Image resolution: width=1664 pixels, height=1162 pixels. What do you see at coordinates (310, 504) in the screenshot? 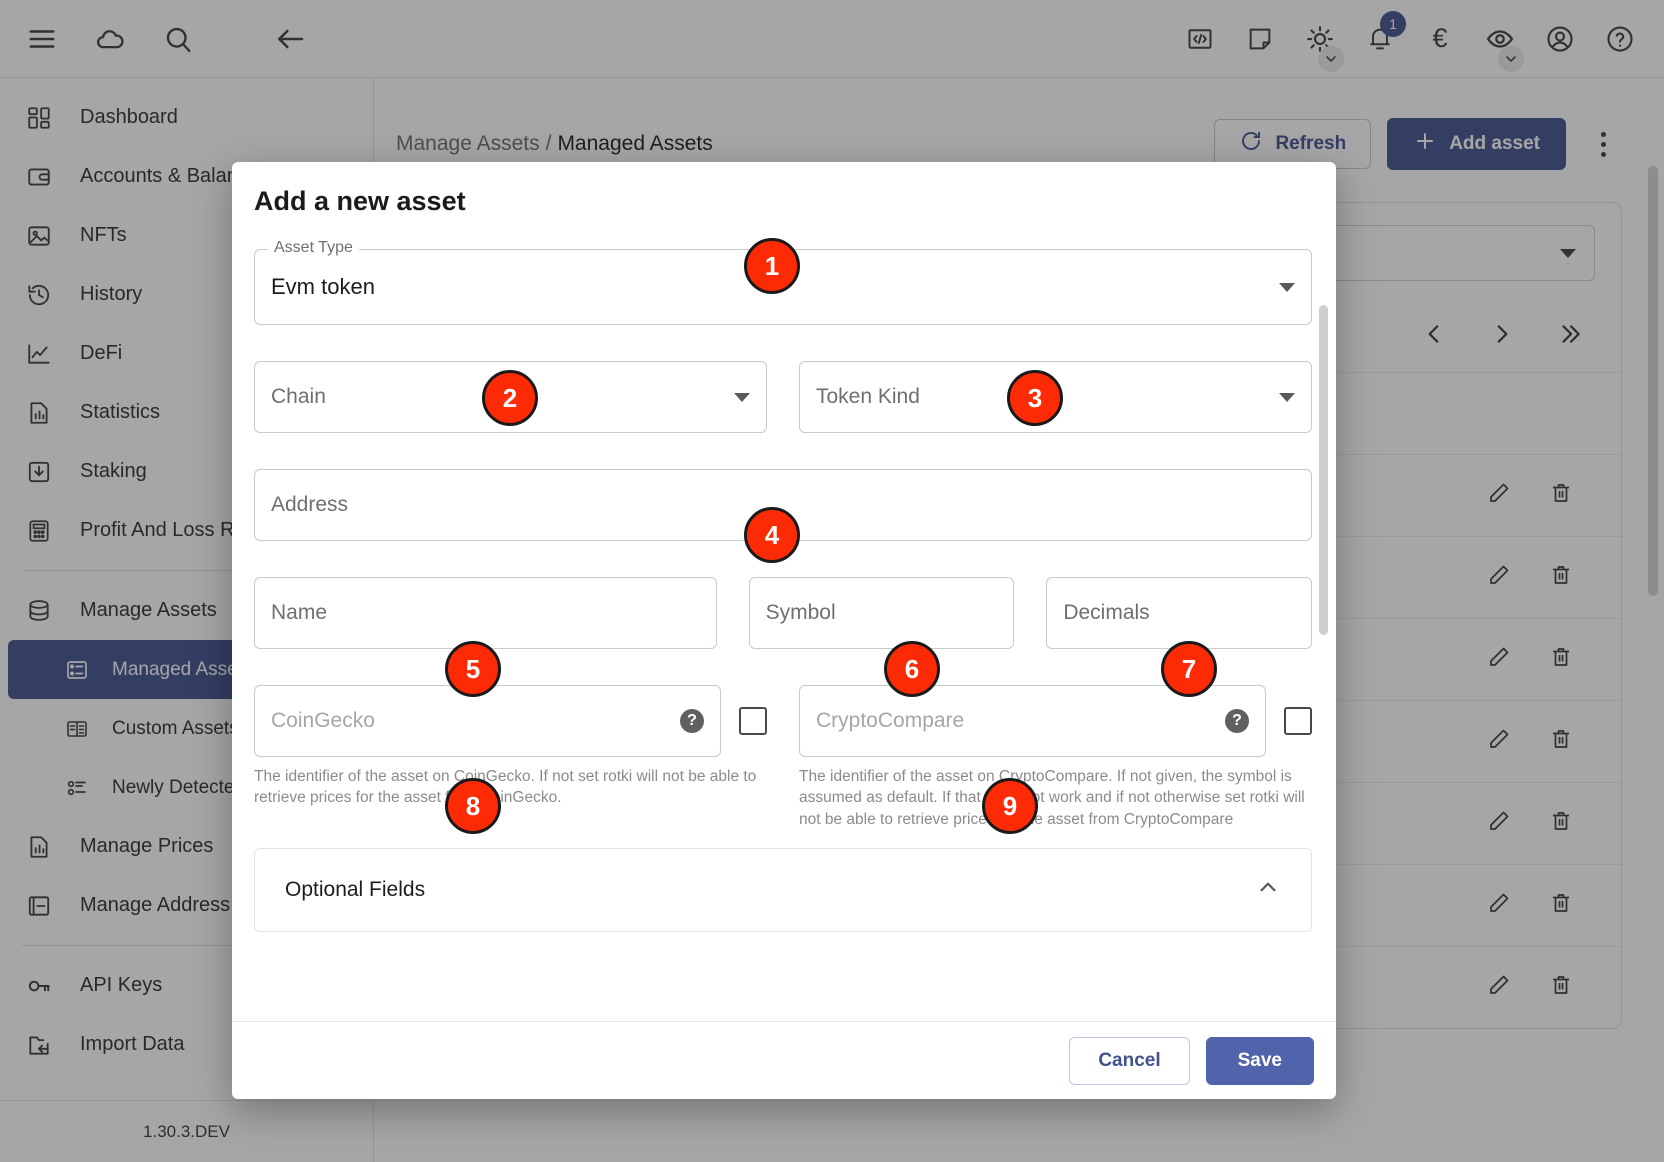
I see `address-placeholder: Address` at bounding box center [310, 504].